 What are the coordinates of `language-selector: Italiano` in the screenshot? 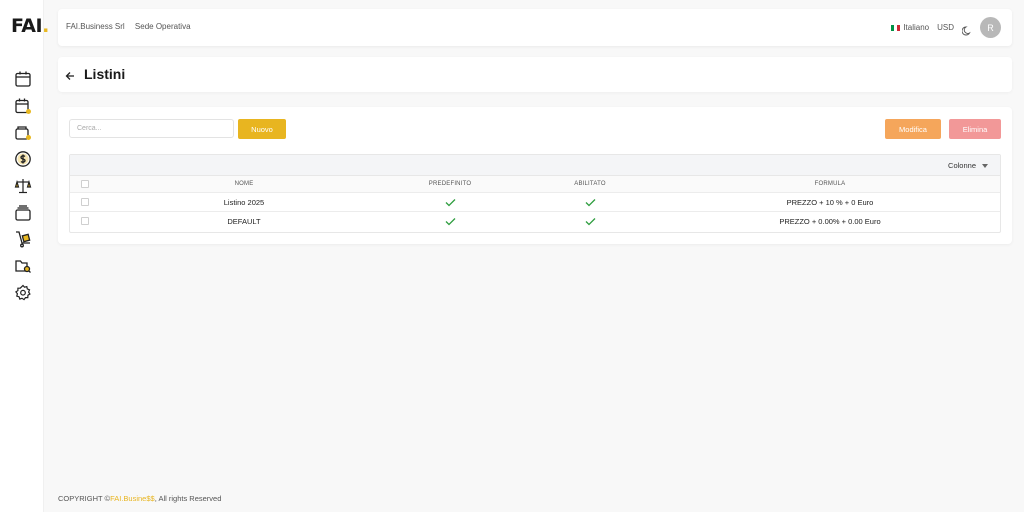 It's located at (916, 27).